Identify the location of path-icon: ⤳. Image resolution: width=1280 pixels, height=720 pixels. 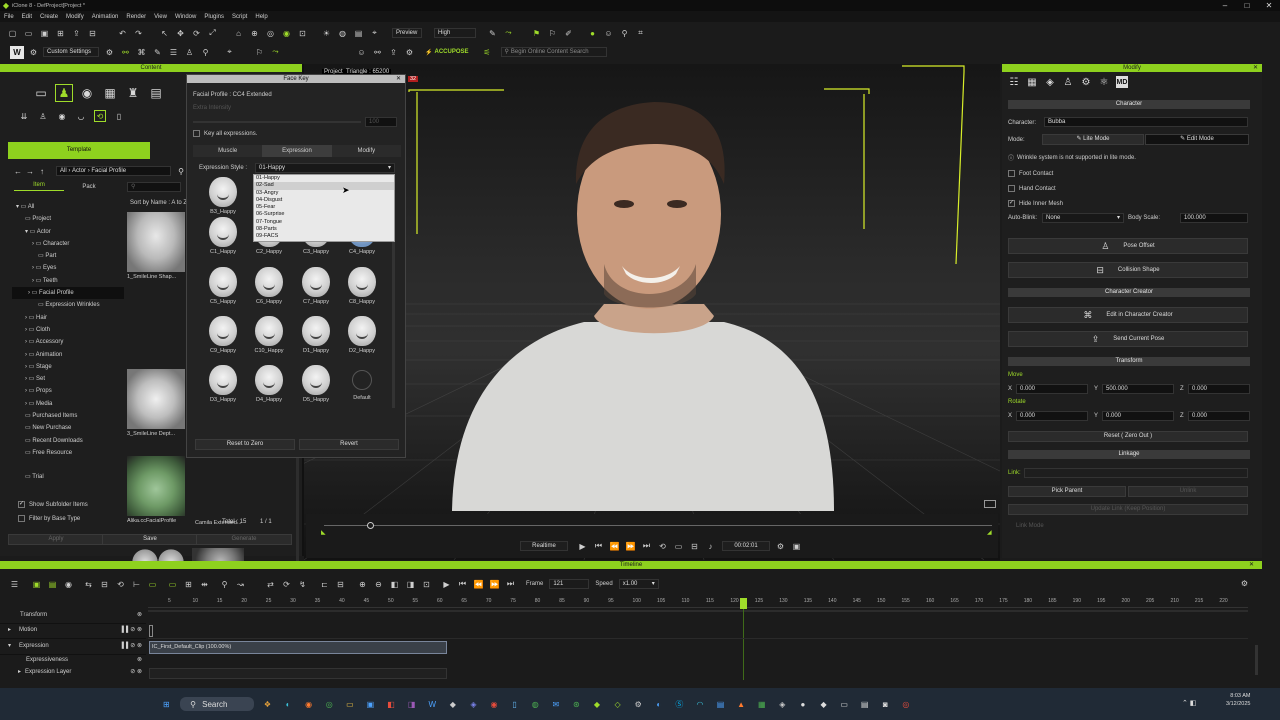
(508, 33).